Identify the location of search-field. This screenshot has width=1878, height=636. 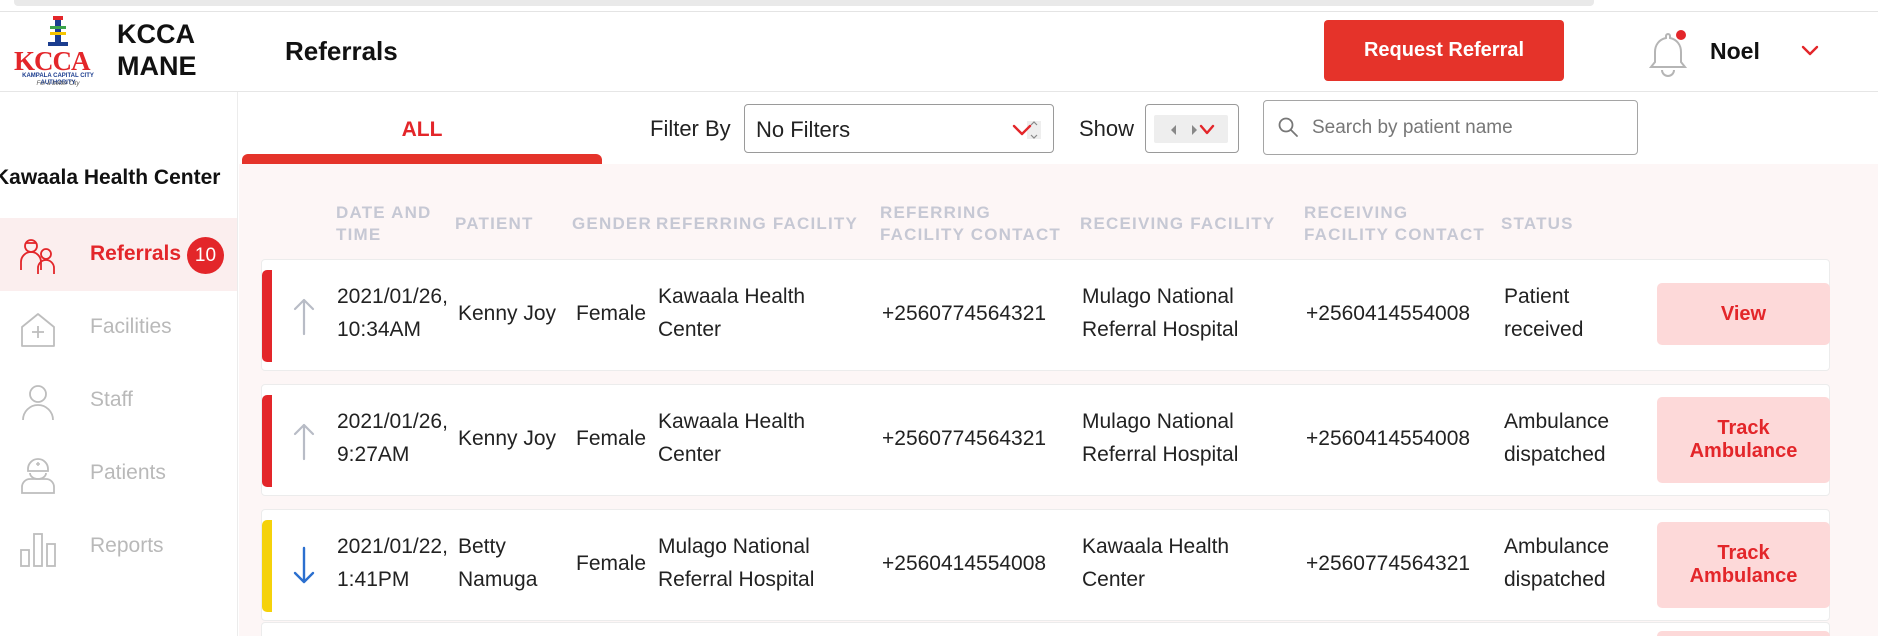
(1450, 127).